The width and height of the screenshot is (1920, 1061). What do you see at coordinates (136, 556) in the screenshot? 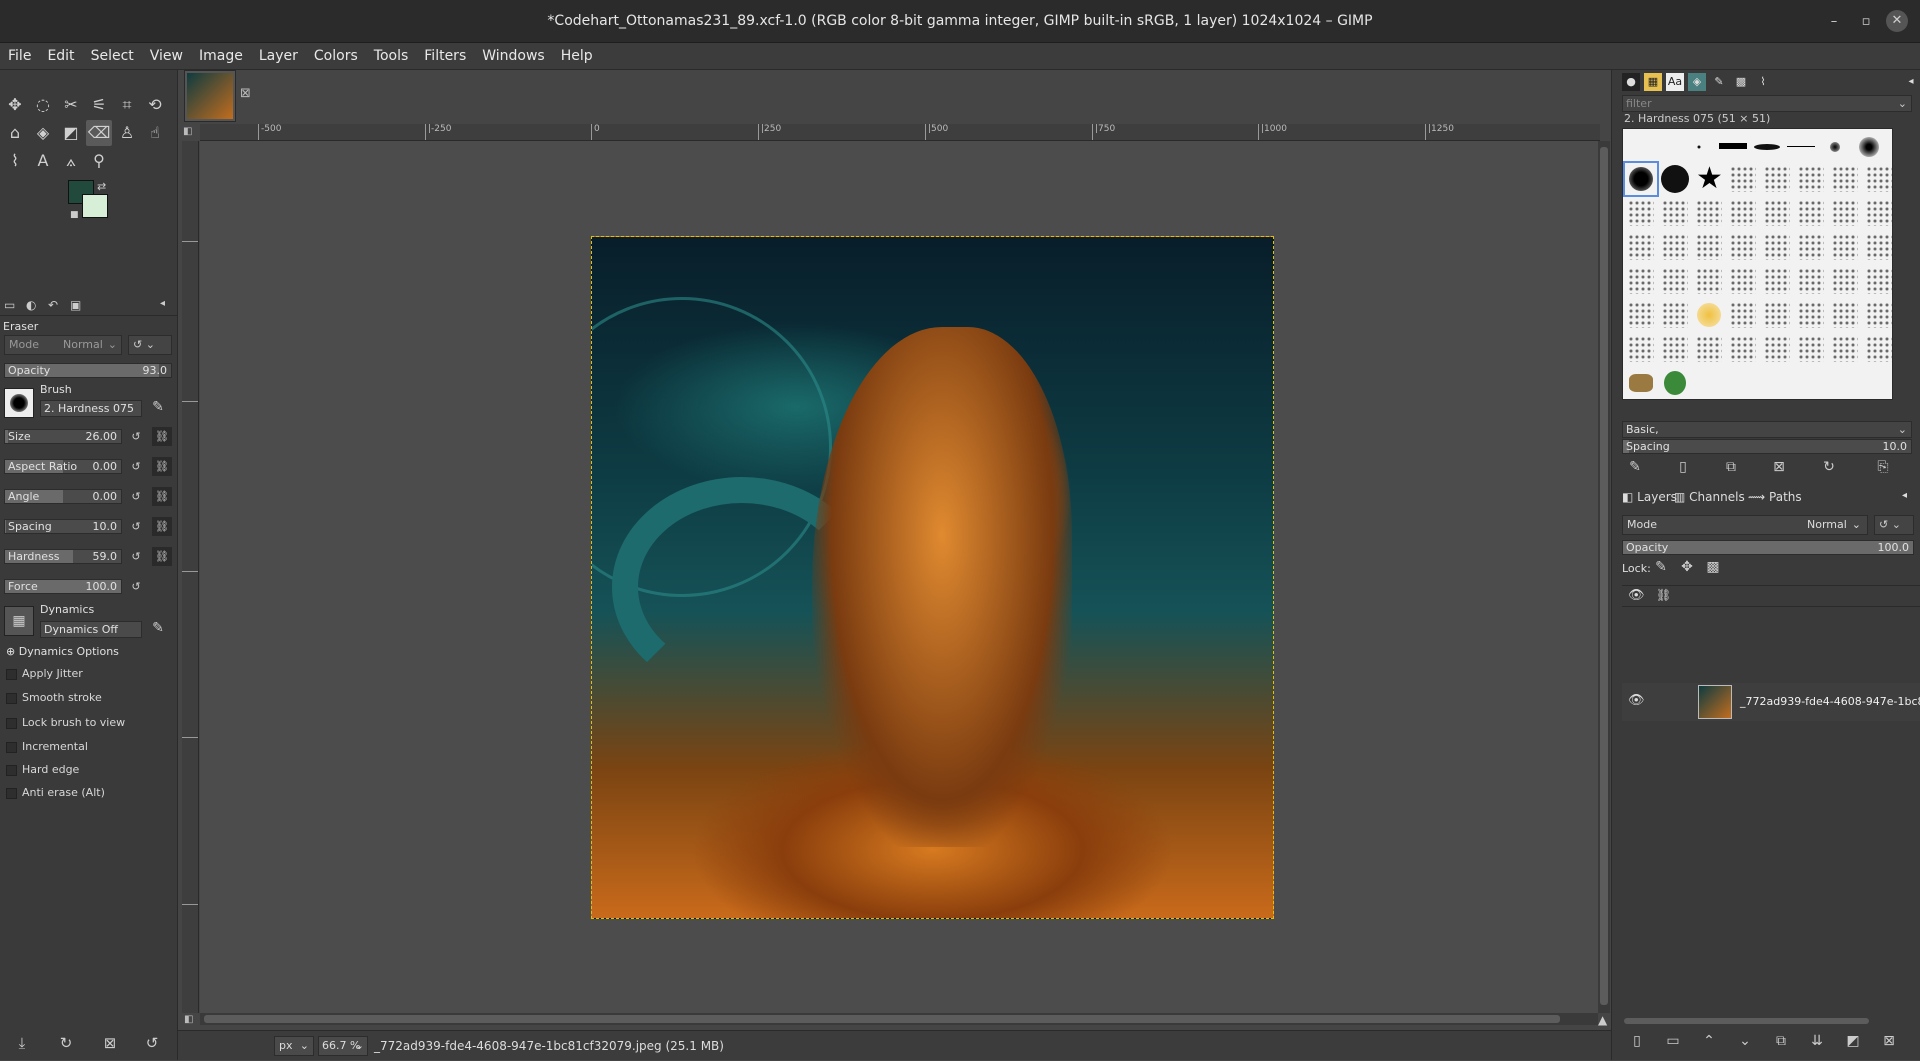
I see `hardness-reset-icon: ↺` at bounding box center [136, 556].